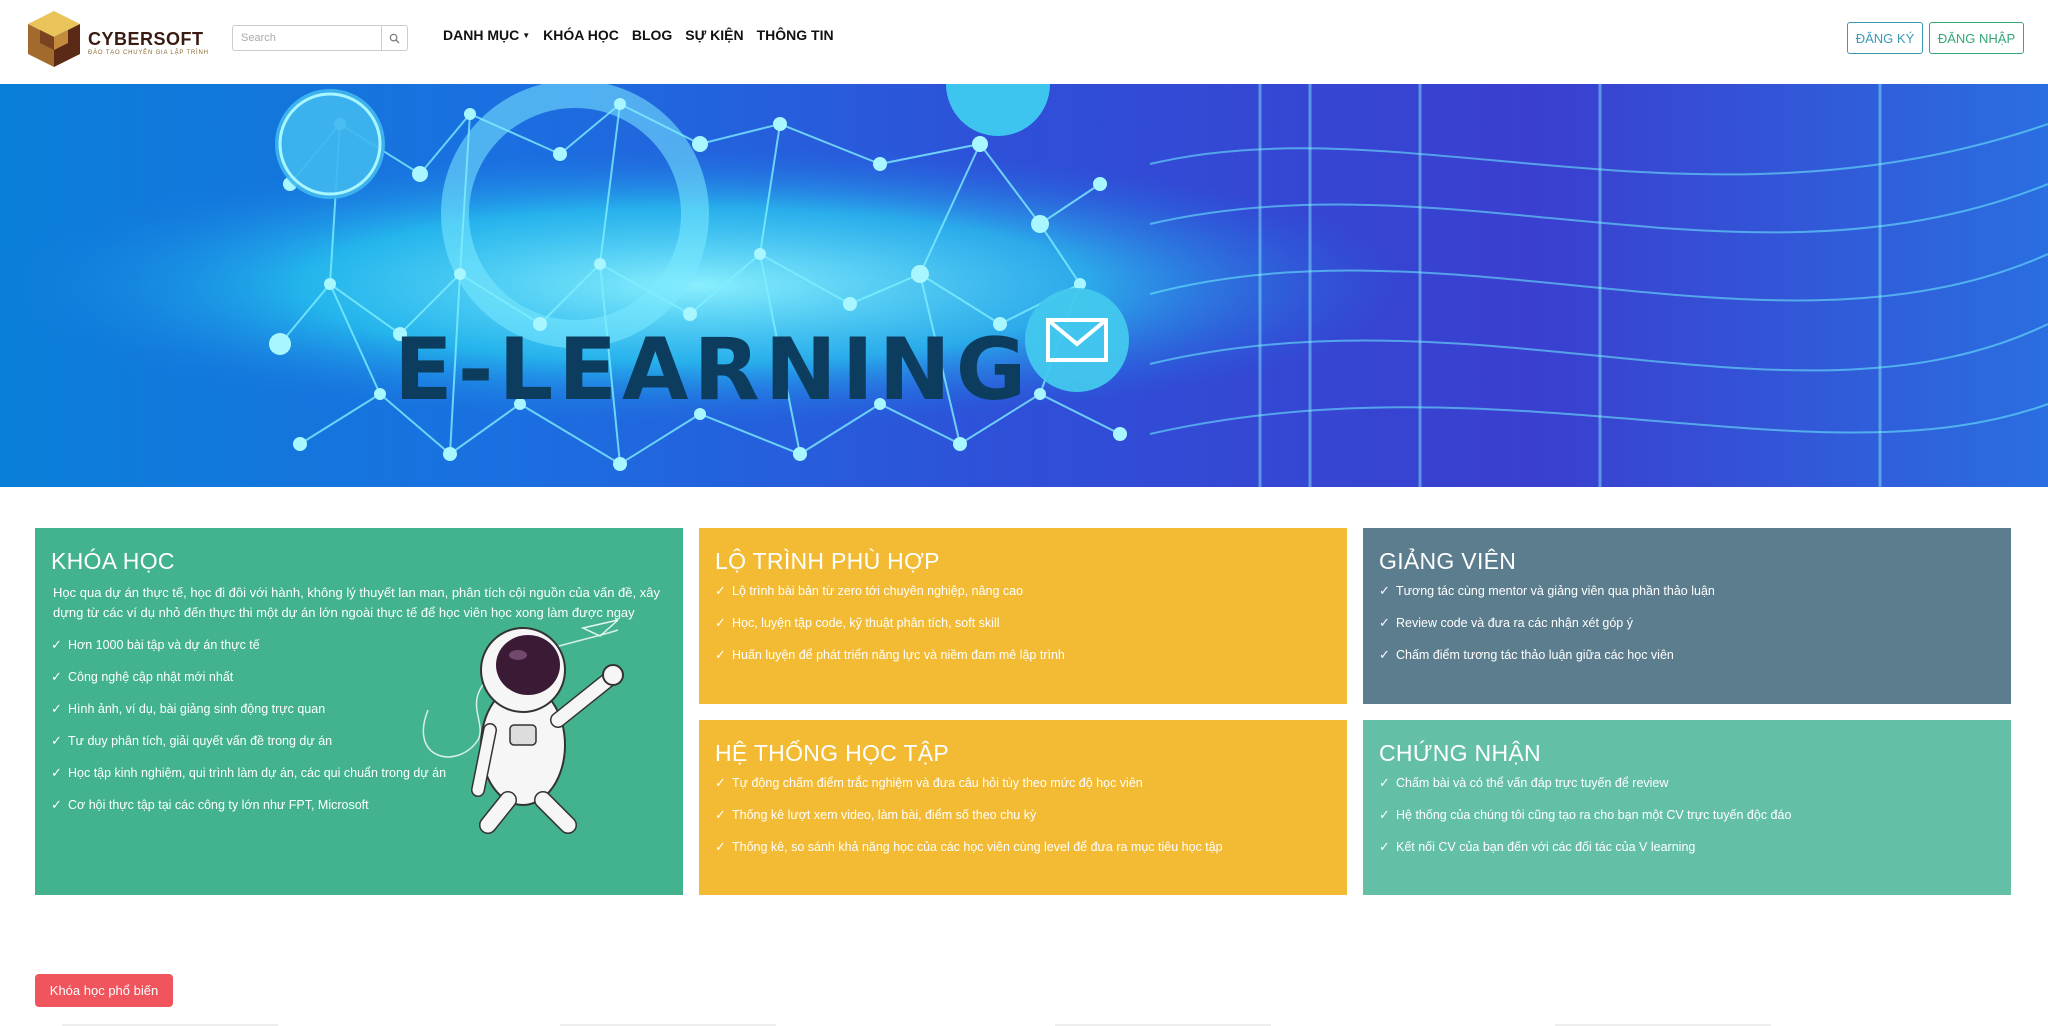  Describe the element at coordinates (1460, 753) in the screenshot. I see `card-title: CHỨNG NHẬN` at that location.